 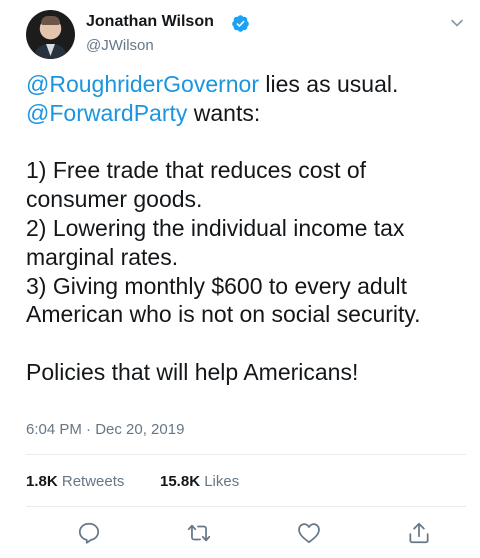 What do you see at coordinates (419, 533) in the screenshot?
I see `share-icon` at bounding box center [419, 533].